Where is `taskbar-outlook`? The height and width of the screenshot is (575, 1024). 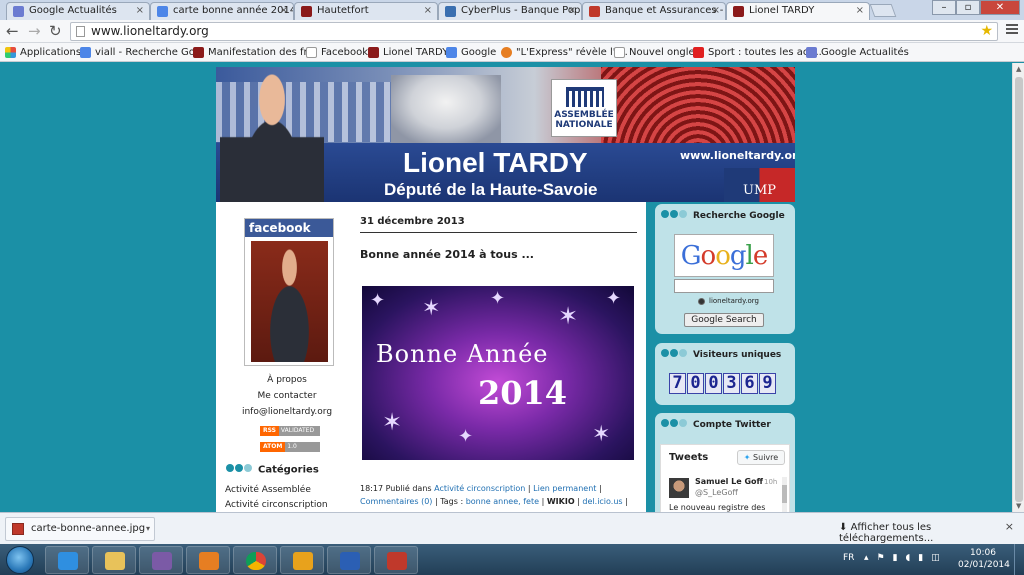 taskbar-outlook is located at coordinates (302, 560).